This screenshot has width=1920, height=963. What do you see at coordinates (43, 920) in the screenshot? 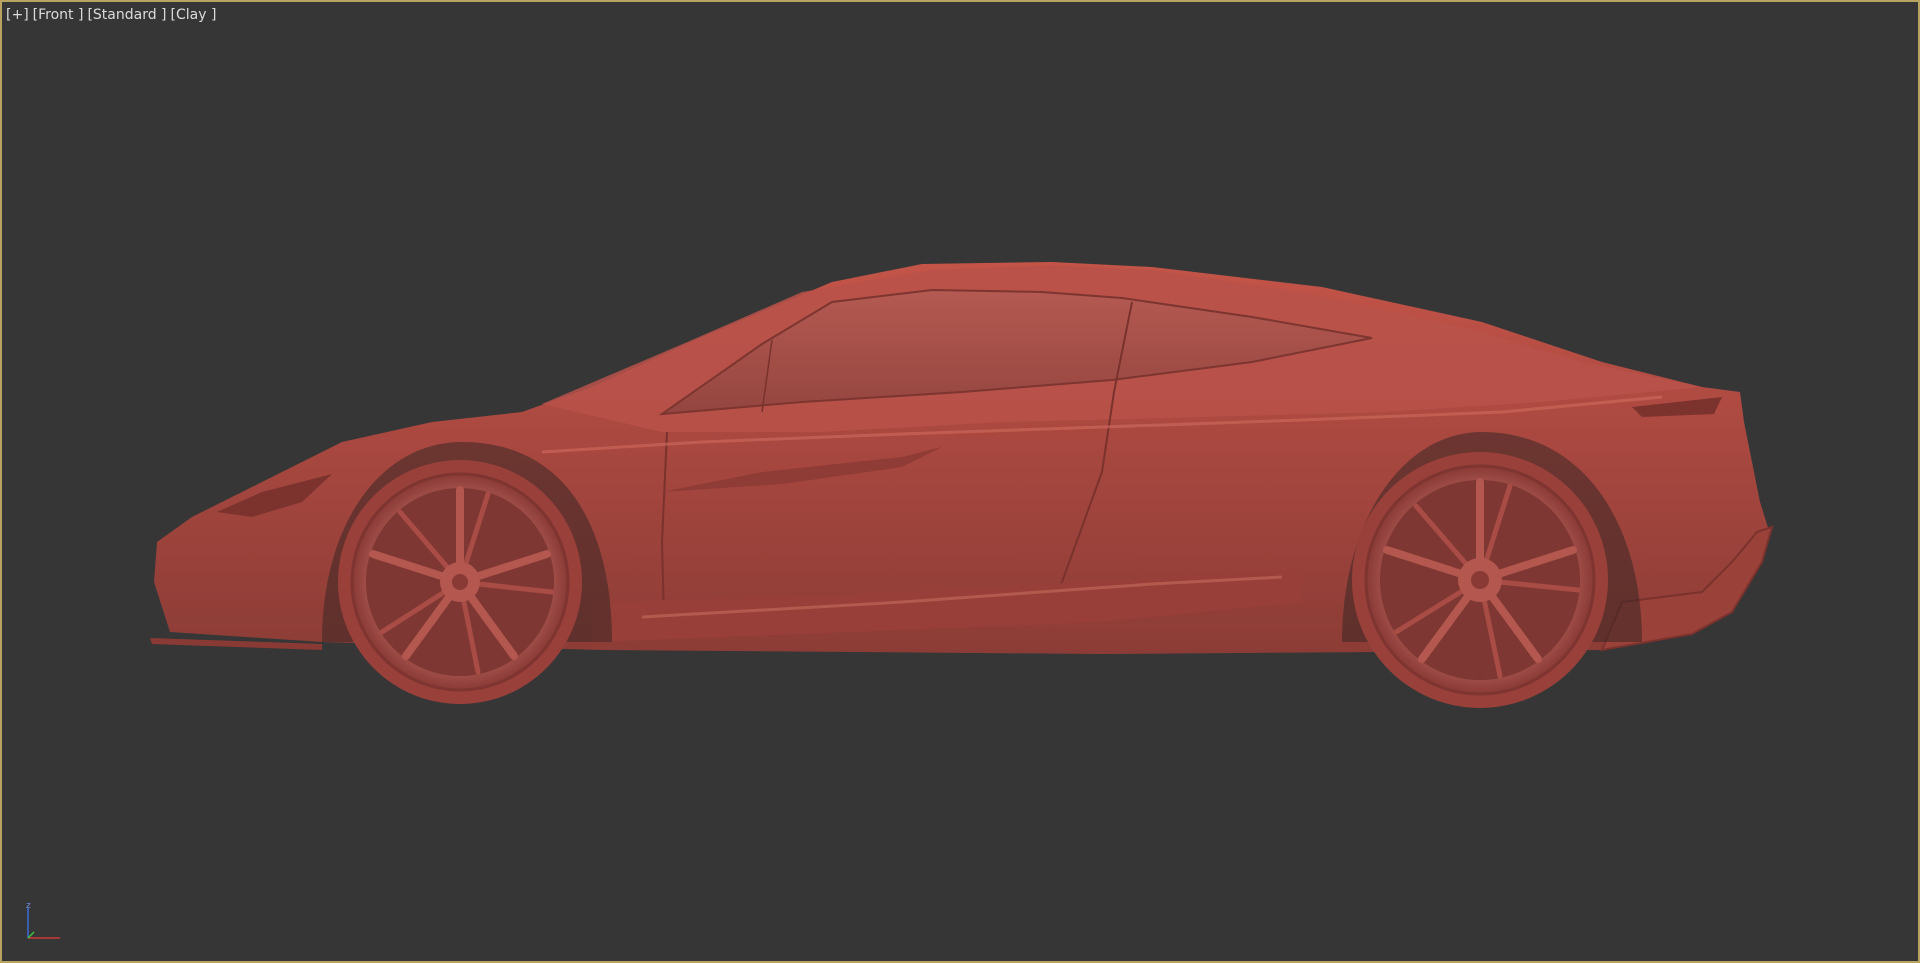
I see `axis-tripod-icon: z` at bounding box center [43, 920].